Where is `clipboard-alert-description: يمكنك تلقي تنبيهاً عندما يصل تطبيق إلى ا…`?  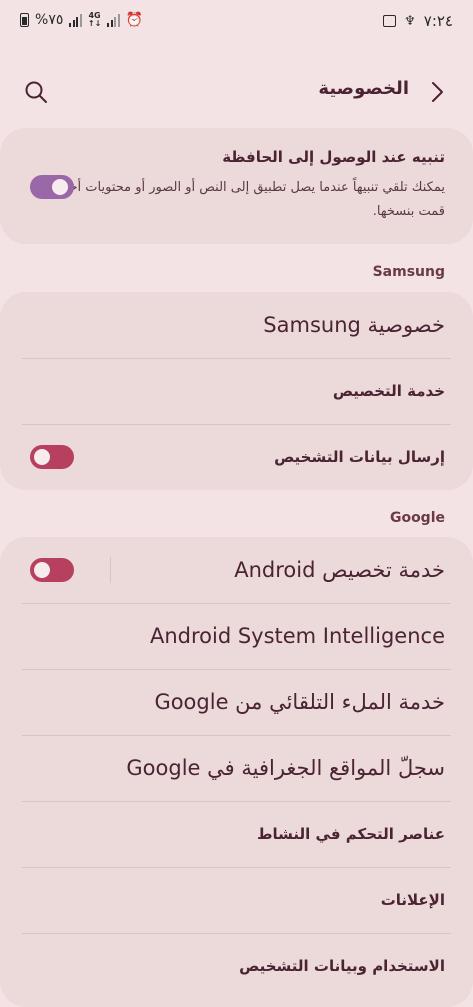
clipboard-alert-description: يمكنك تلقي تنبيهاً عندما يصل تطبيق إلى ا… is located at coordinates (248, 199).